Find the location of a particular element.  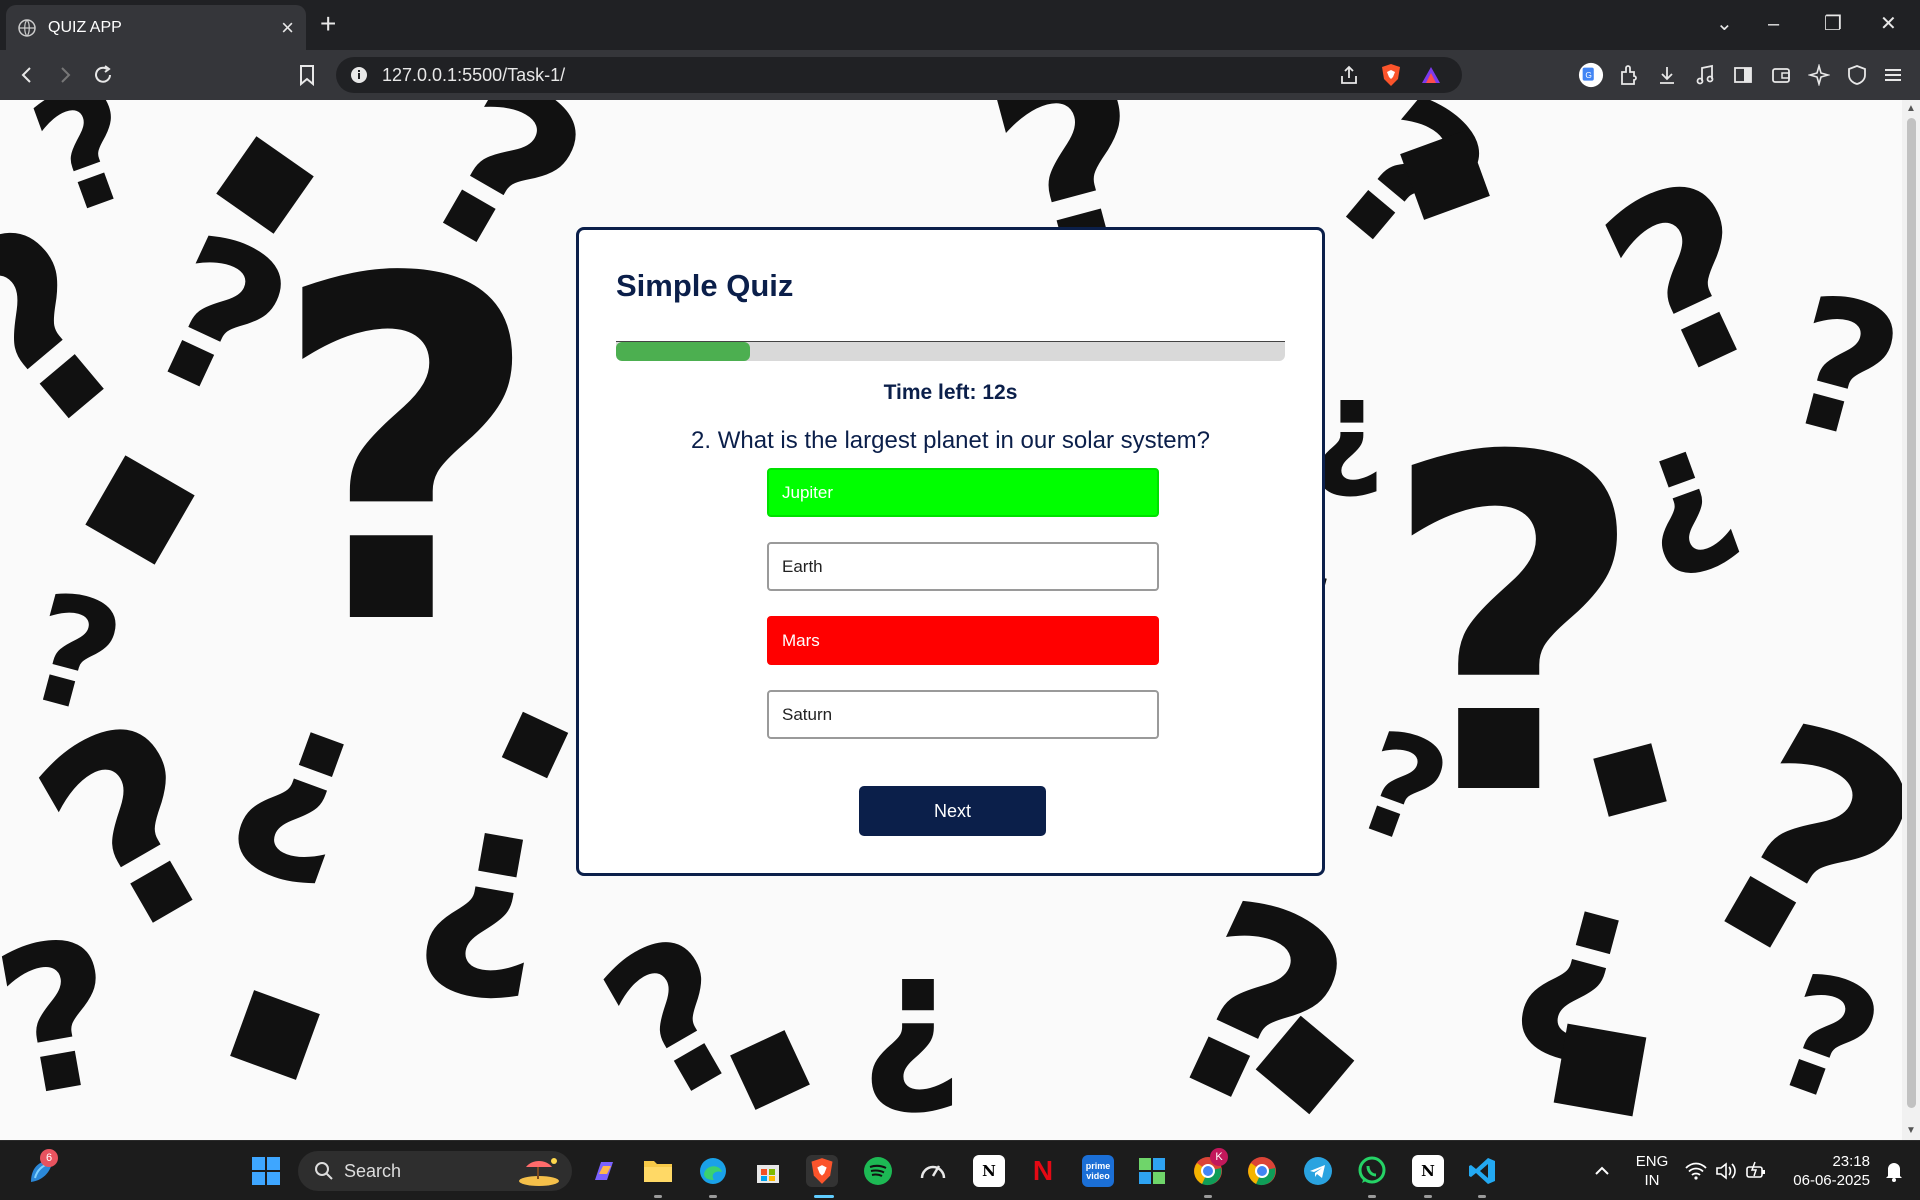

prime-video-icon: prime video is located at coordinates (1098, 1171).